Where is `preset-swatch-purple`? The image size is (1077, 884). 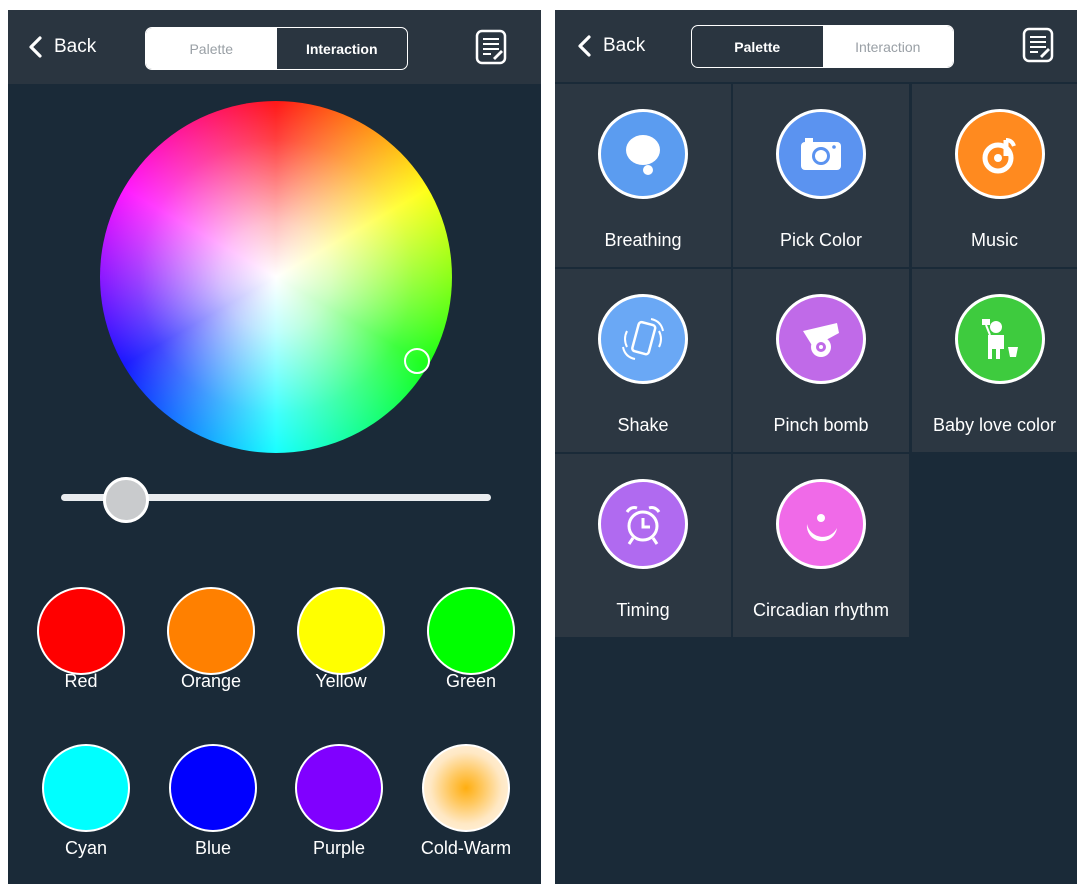
preset-swatch-purple is located at coordinates (339, 788).